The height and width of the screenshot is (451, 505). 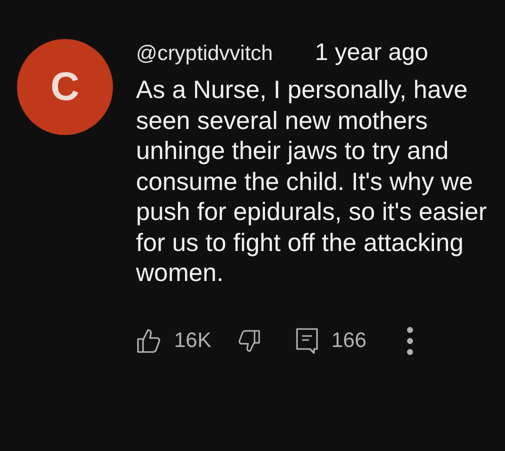 I want to click on avatar: C, so click(x=65, y=87).